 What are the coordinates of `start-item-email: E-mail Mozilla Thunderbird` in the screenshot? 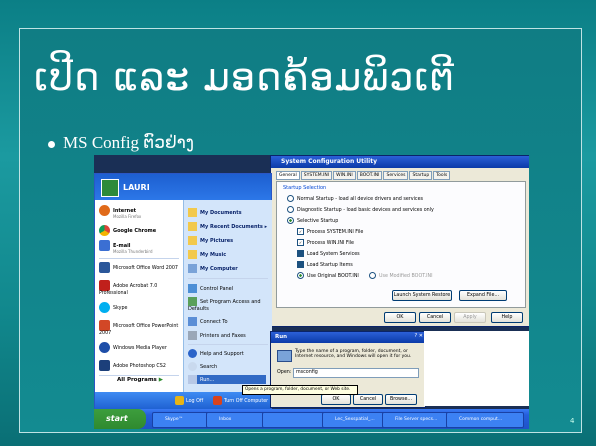 It's located at (126, 247).